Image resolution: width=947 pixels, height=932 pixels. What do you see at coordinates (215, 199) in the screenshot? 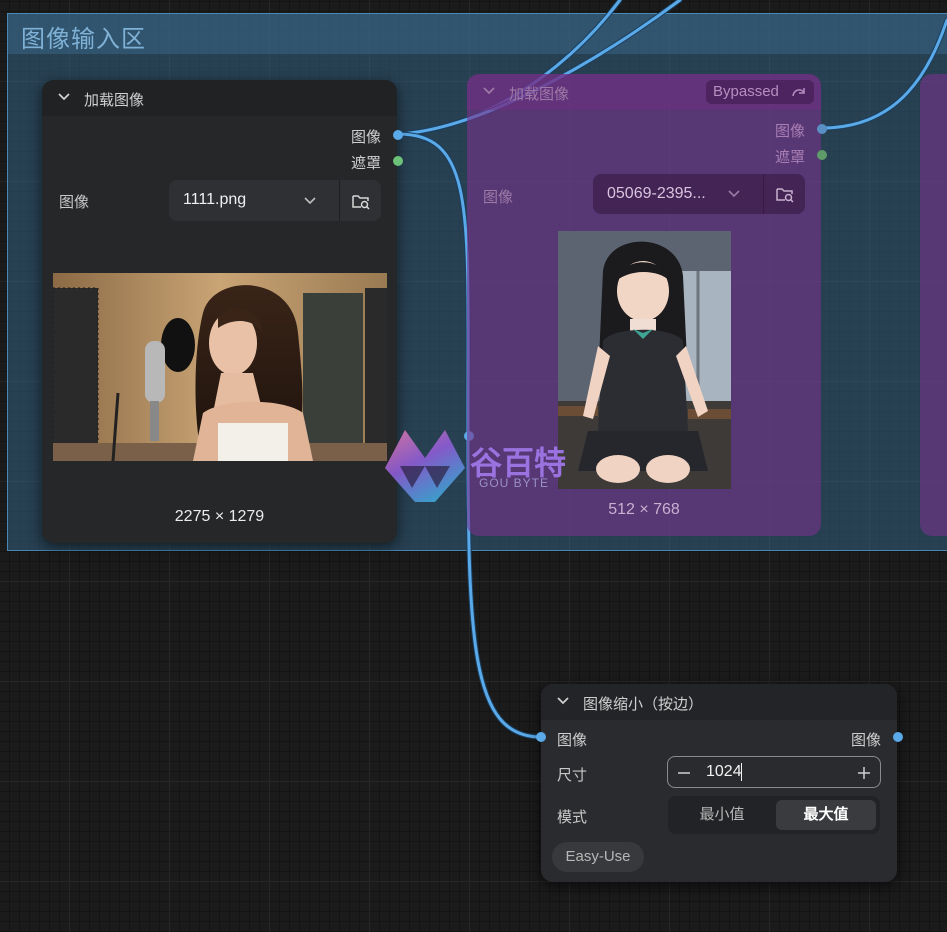
I see `image-select-value: 1111.png` at bounding box center [215, 199].